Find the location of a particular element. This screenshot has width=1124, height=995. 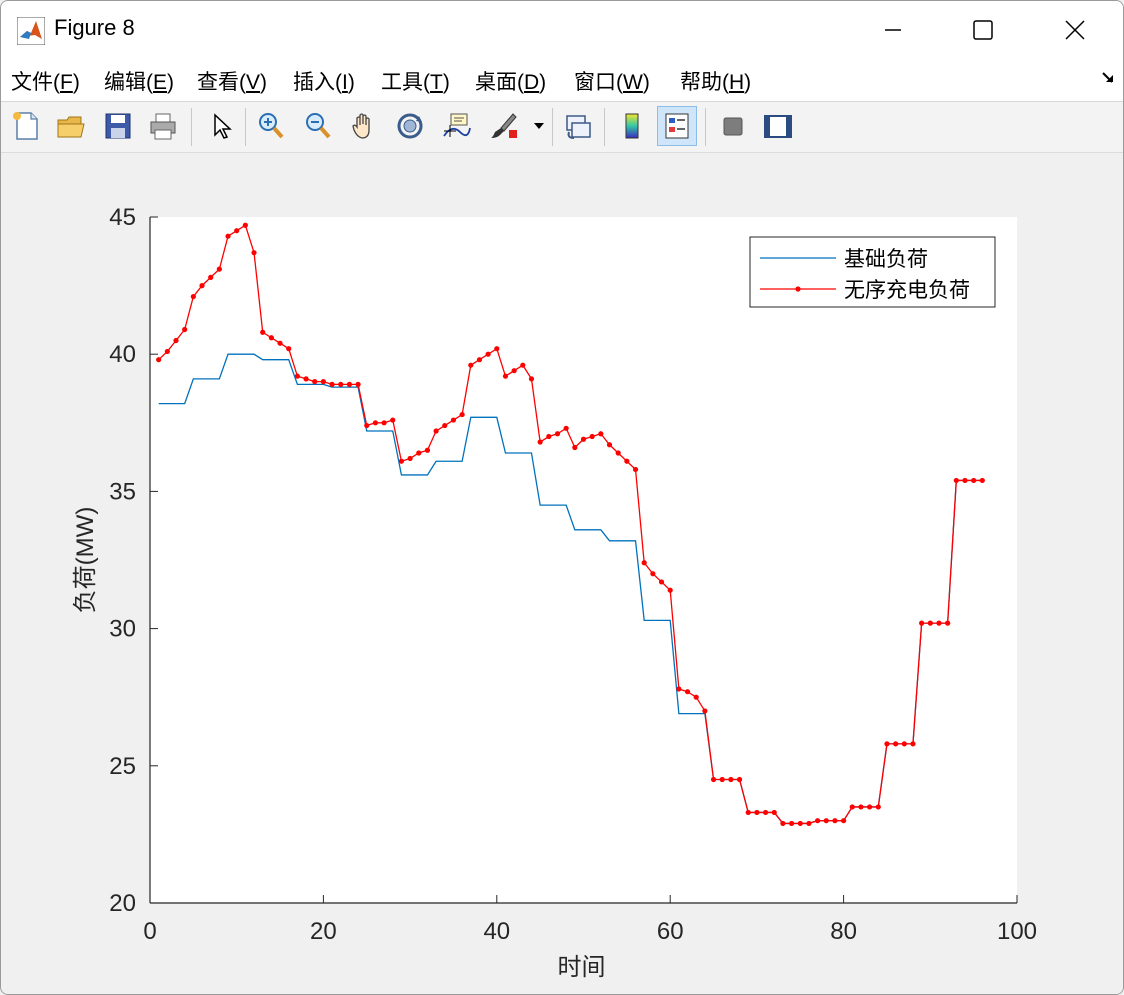

brush-icon is located at coordinates (504, 125).